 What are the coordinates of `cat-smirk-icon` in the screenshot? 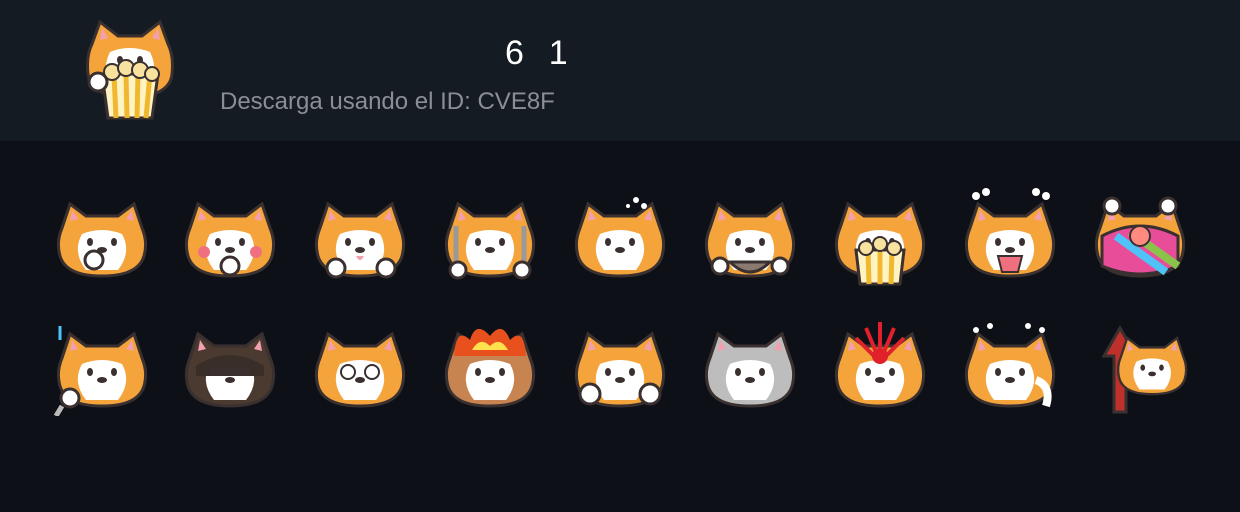 It's located at (102, 239).